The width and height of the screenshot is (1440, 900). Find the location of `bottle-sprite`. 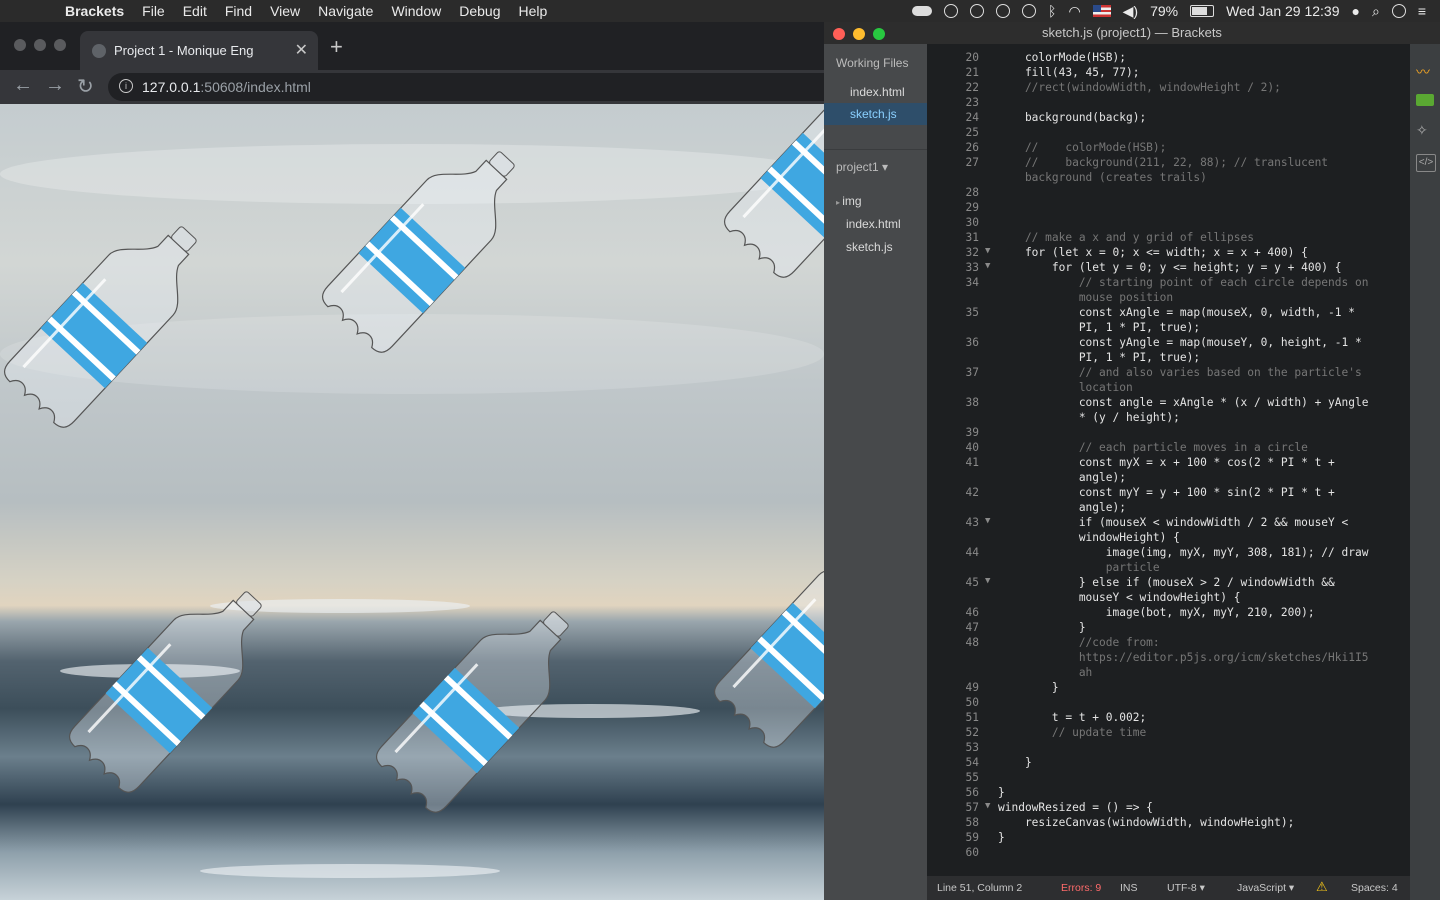

bottle-sprite is located at coordinates (483, 702).